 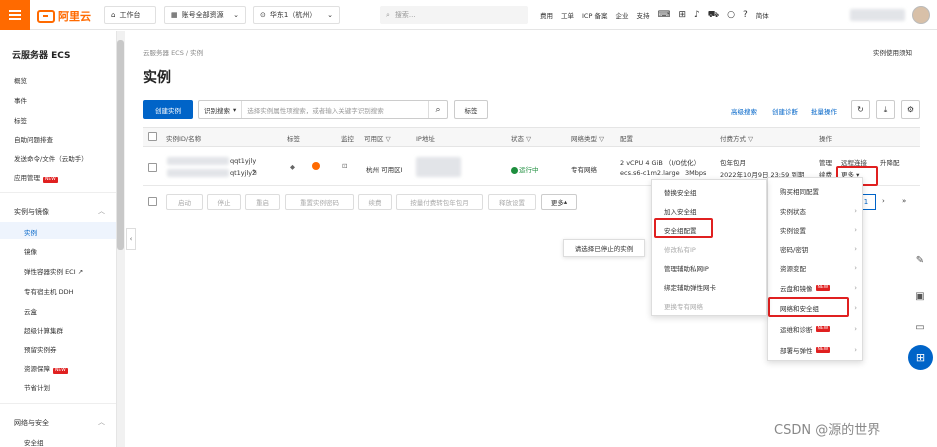 I want to click on sidebar-item-resource-assurance: 资源保障 NEW, so click(x=46, y=368).